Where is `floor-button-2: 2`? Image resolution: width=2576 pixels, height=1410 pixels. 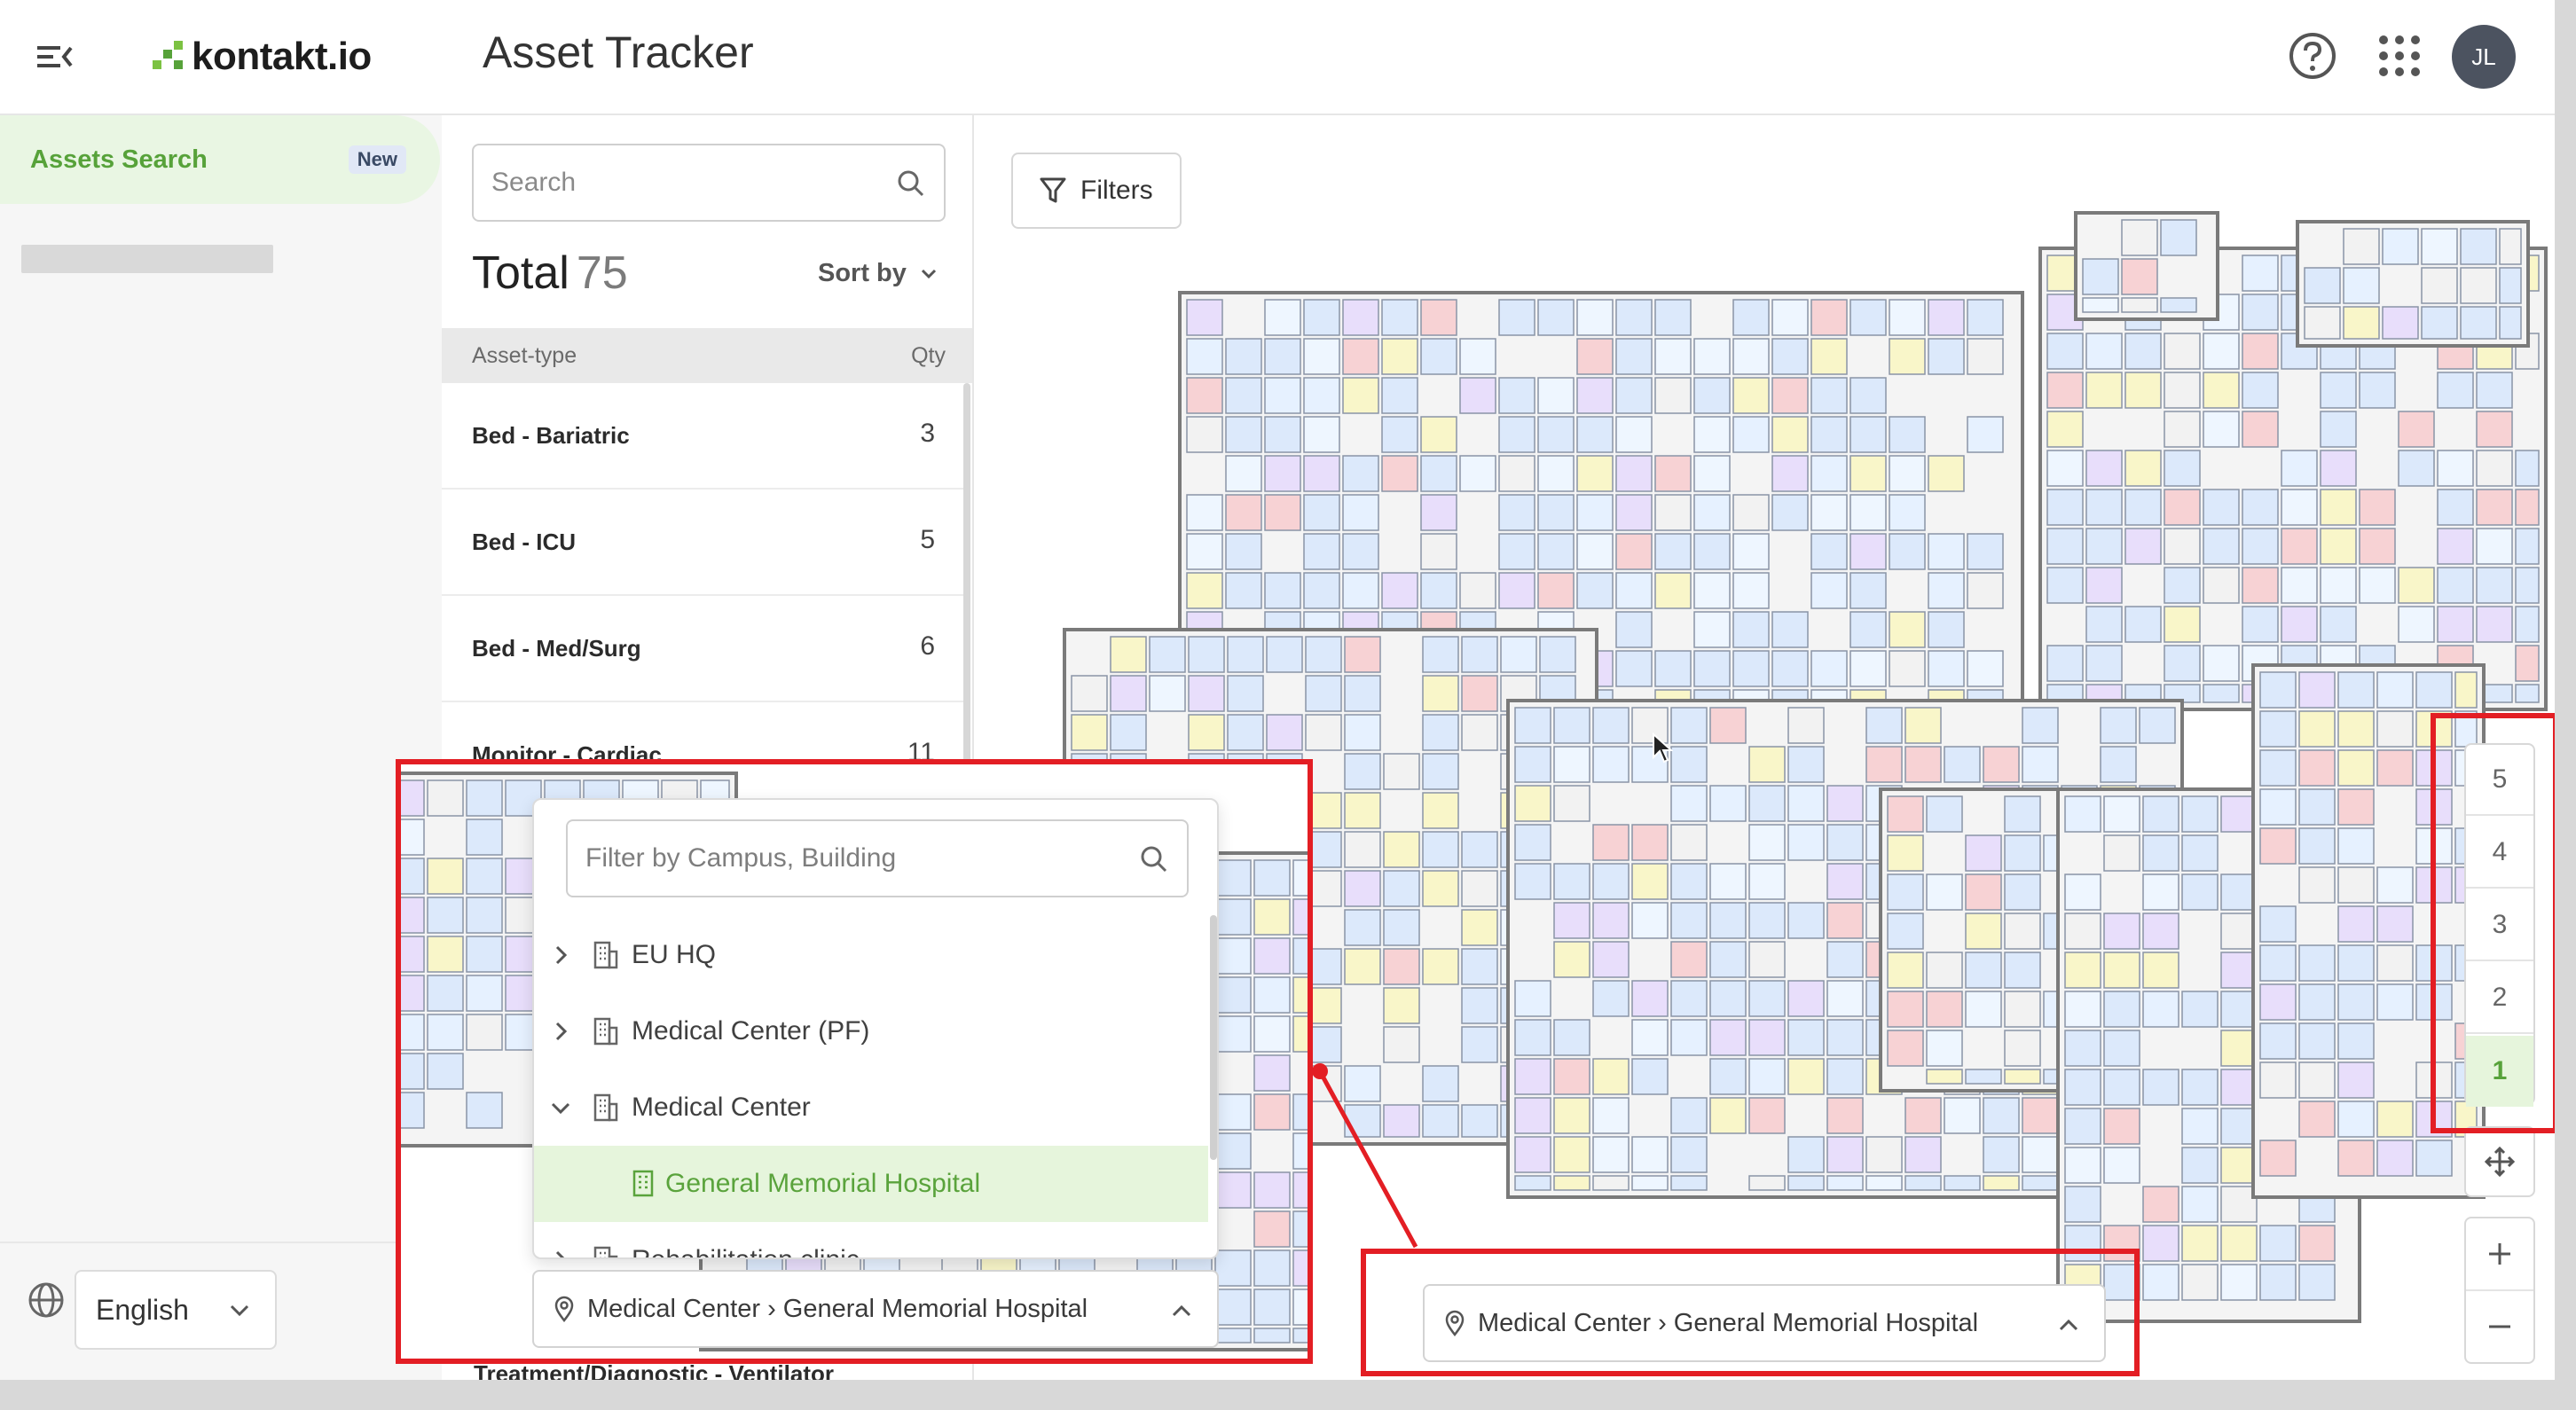
floor-button-2: 2 is located at coordinates (2499, 998).